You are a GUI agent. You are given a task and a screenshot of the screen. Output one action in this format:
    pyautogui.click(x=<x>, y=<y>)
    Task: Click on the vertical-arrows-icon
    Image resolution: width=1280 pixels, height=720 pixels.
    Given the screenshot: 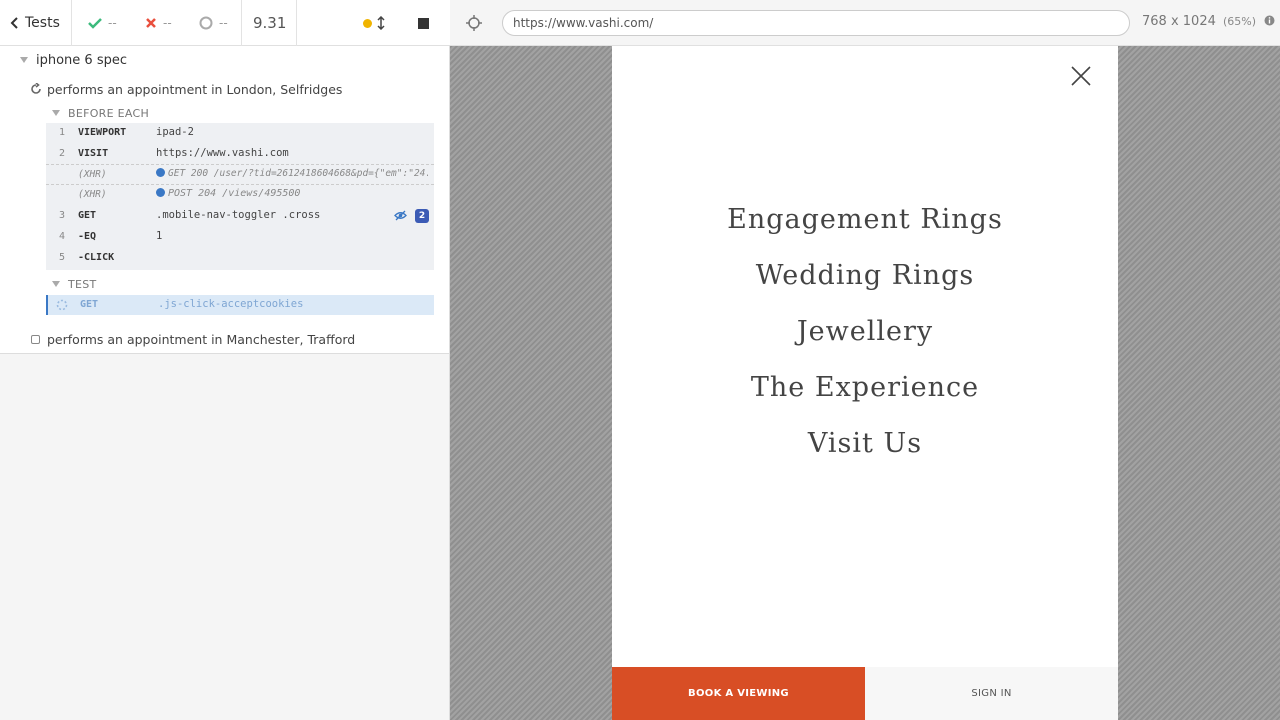 What is the action you would take?
    pyautogui.click(x=381, y=23)
    